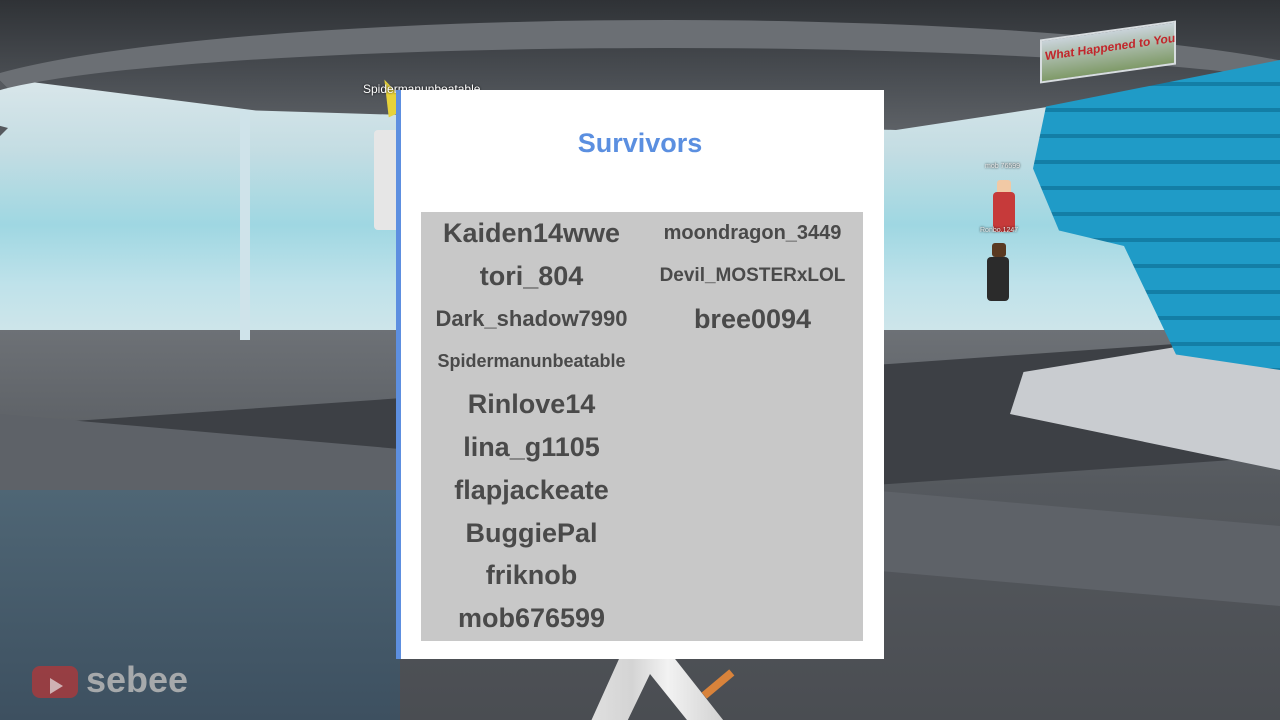 This screenshot has width=1280, height=720. I want to click on survivor-name: bree0094, so click(752, 318).